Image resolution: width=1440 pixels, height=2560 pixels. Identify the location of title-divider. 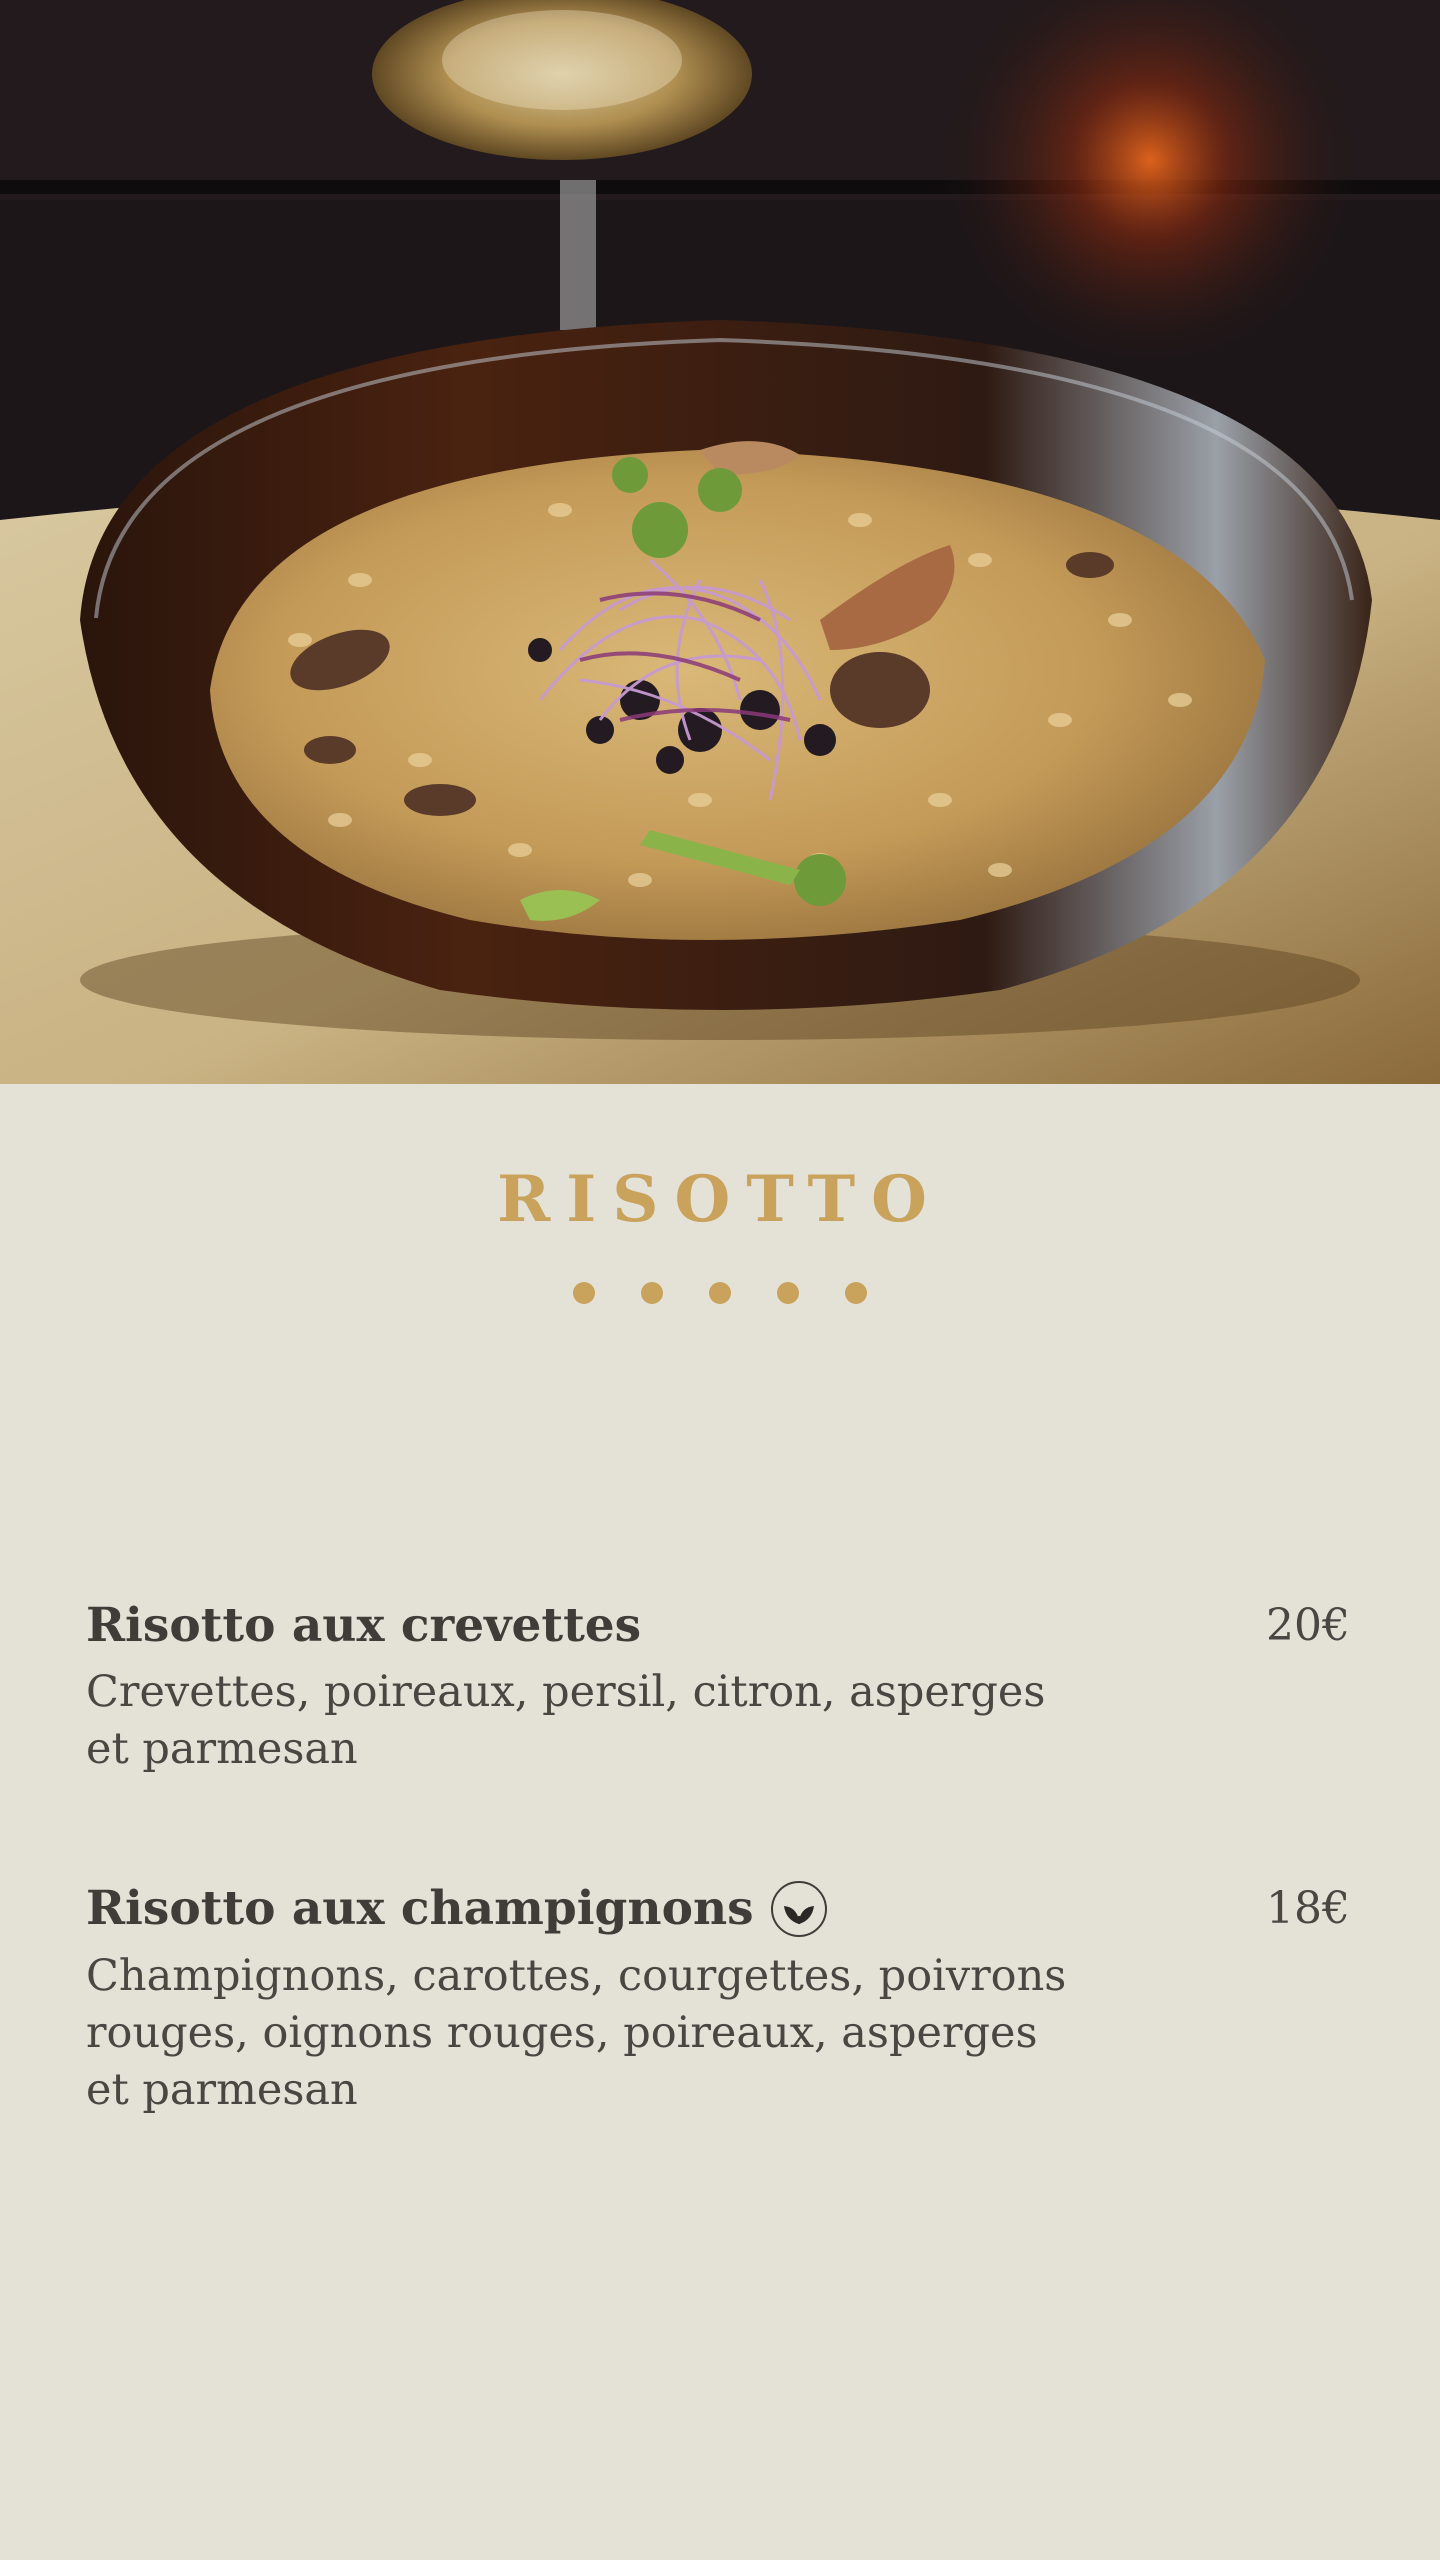
(720, 1293).